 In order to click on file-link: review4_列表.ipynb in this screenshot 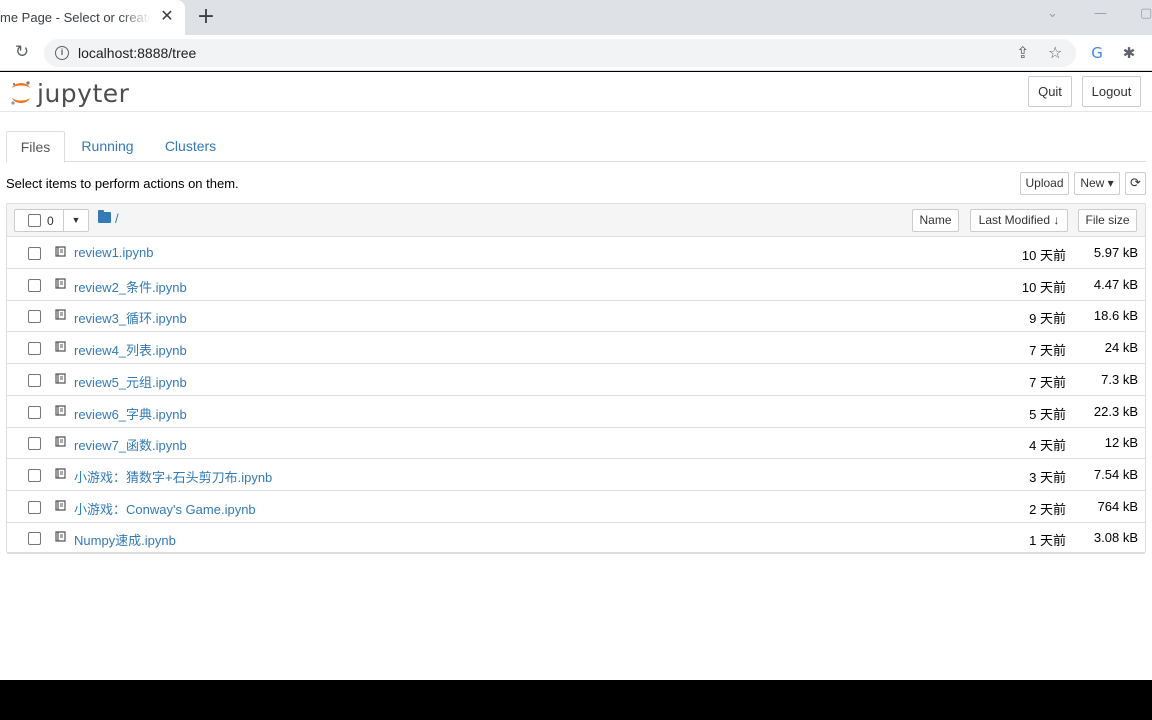, I will do `click(130, 349)`.